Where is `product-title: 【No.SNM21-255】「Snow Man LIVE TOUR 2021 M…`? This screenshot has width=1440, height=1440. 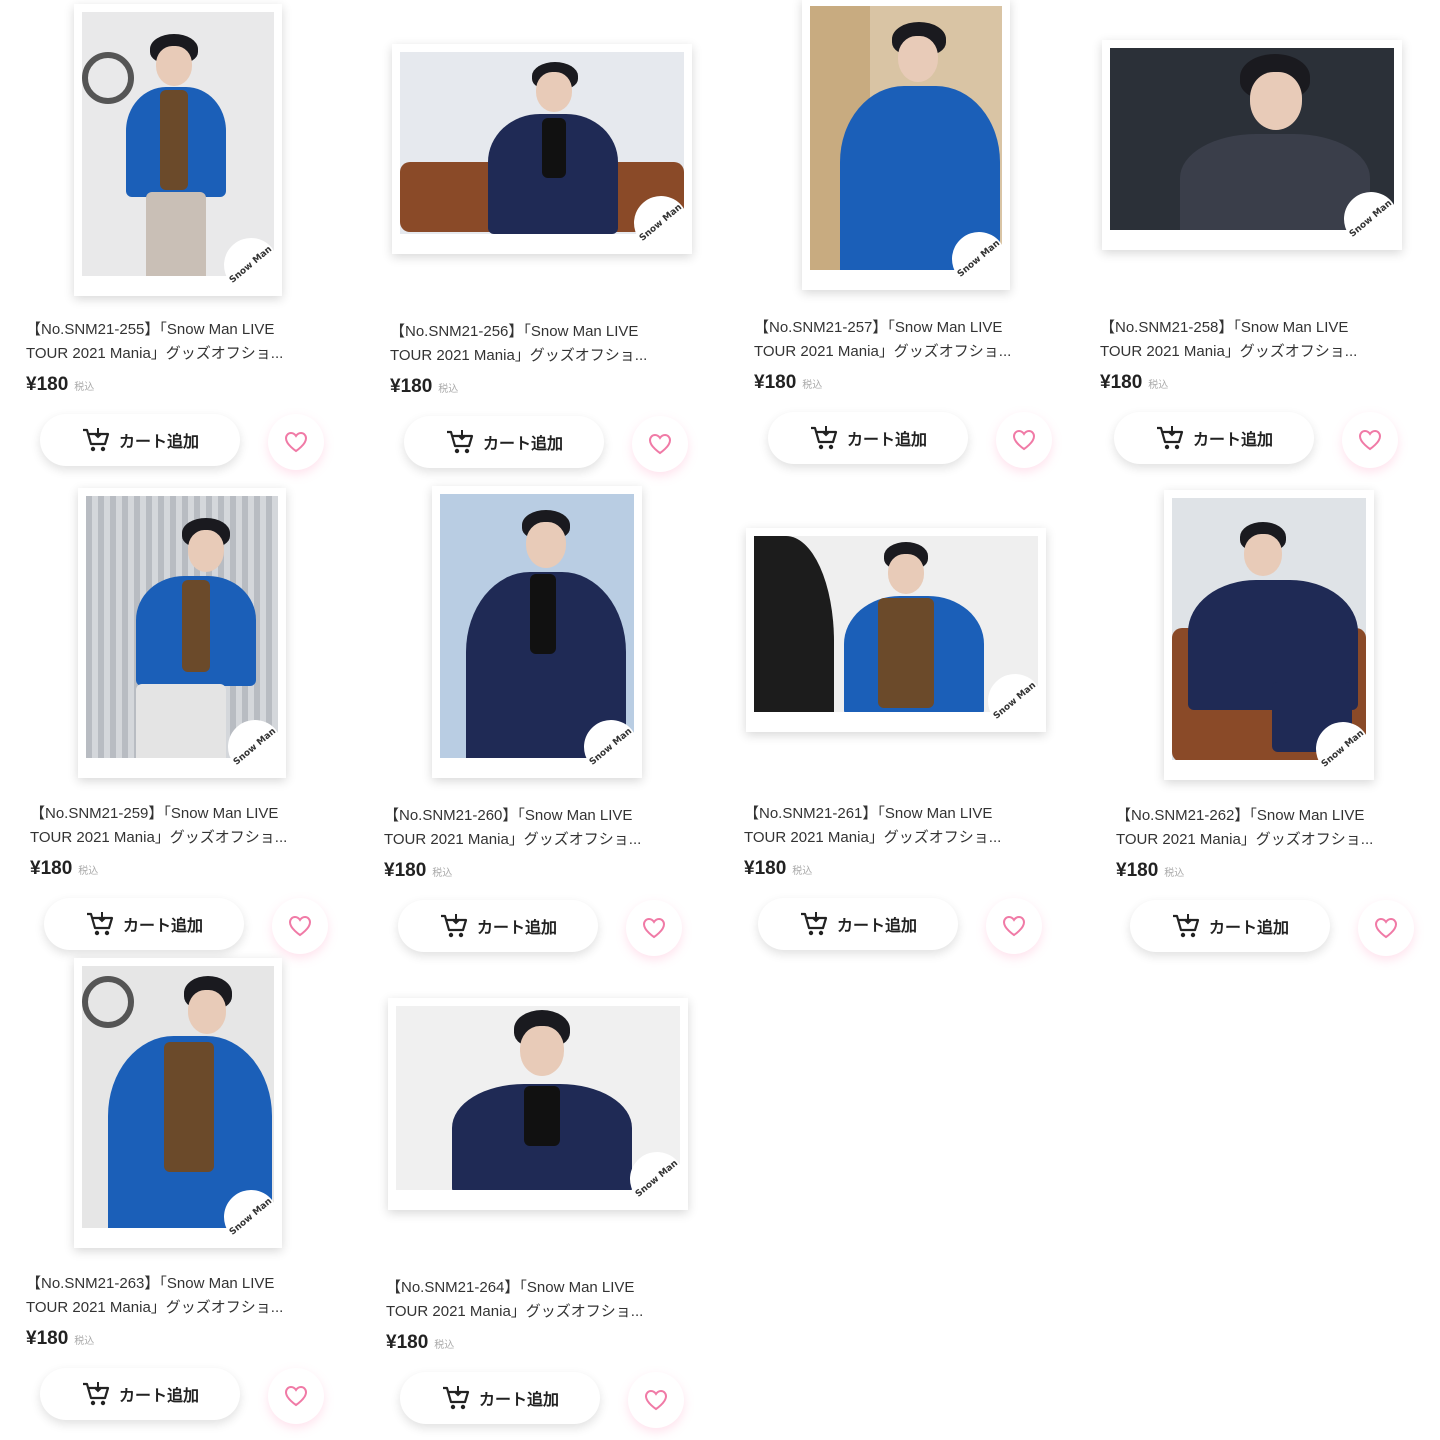
product-title: 【No.SNM21-255】「Snow Man LIVE TOUR 2021 M… is located at coordinates (186, 342).